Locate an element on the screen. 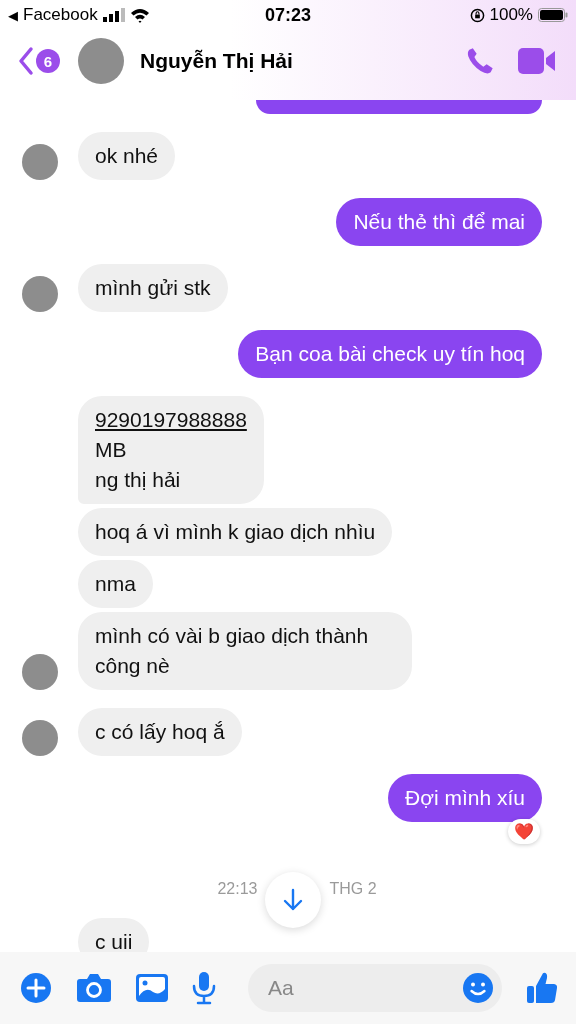 This screenshot has width=576, height=1024. contact-avatar is located at coordinates (101, 61).